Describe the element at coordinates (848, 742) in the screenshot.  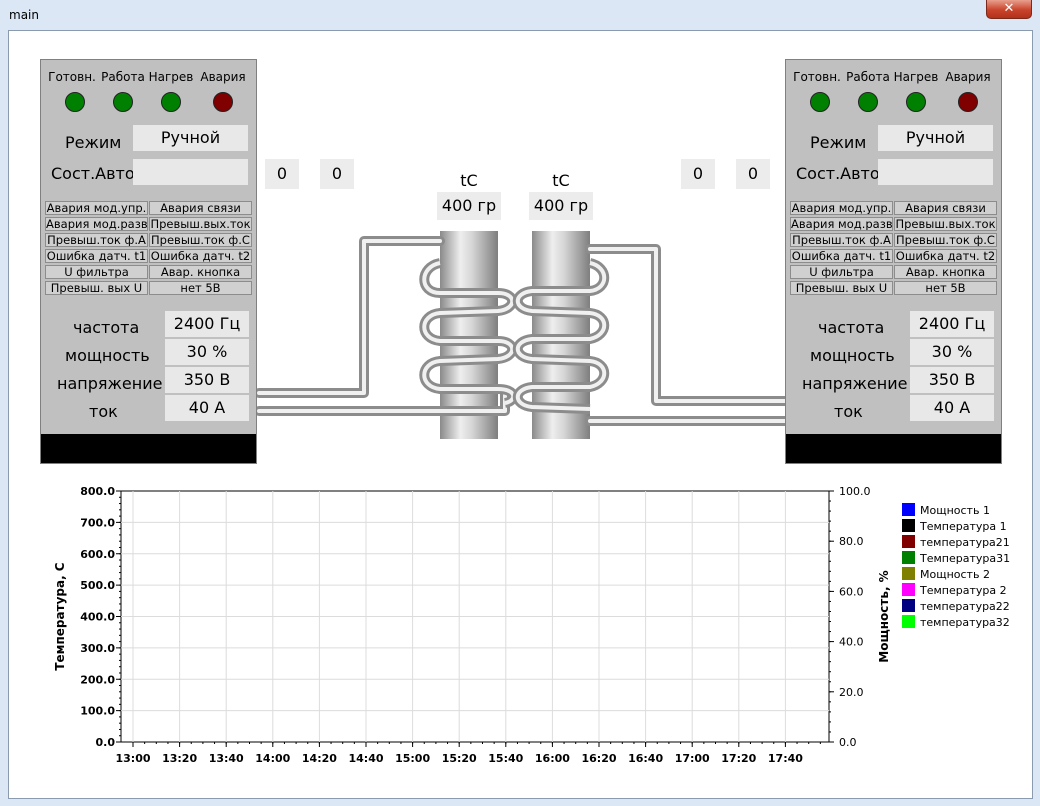
I see `y2-tick-label: 0.0` at that location.